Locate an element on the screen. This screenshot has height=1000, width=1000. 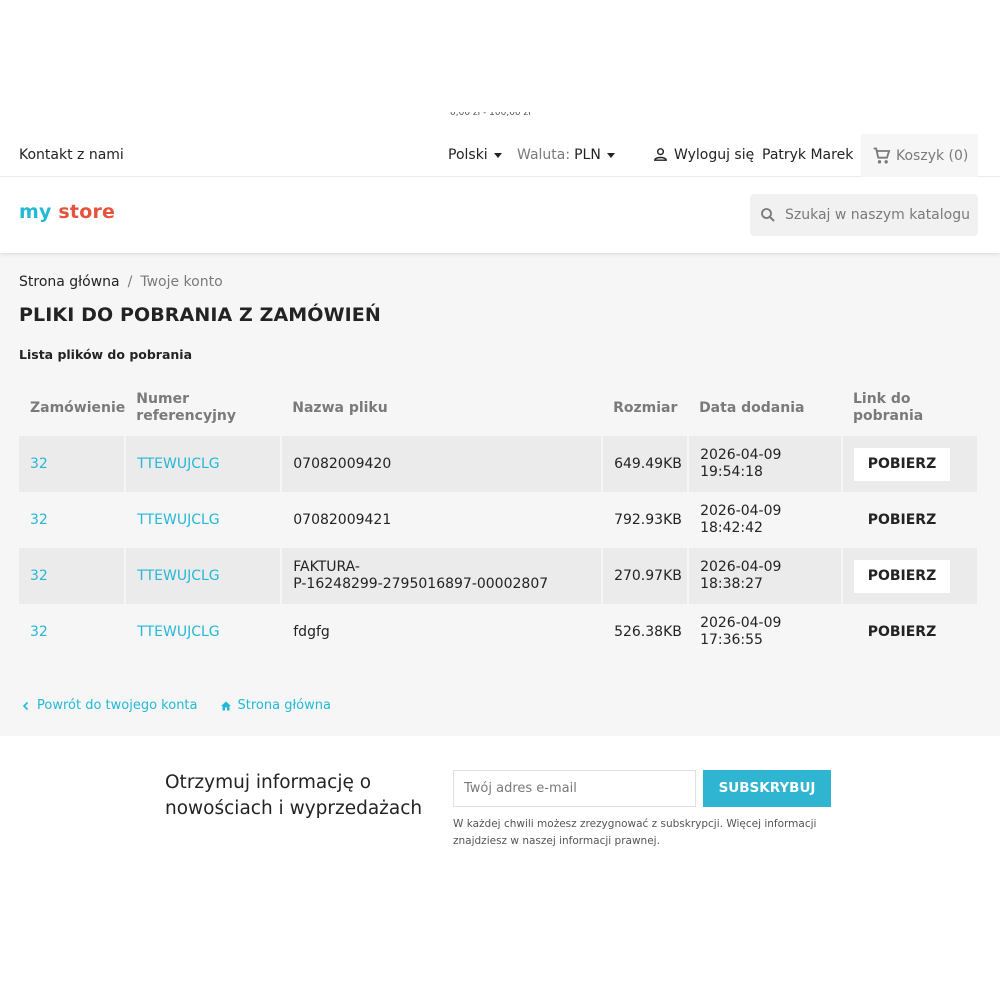
filename-cell: 07082009421 is located at coordinates (442, 520).